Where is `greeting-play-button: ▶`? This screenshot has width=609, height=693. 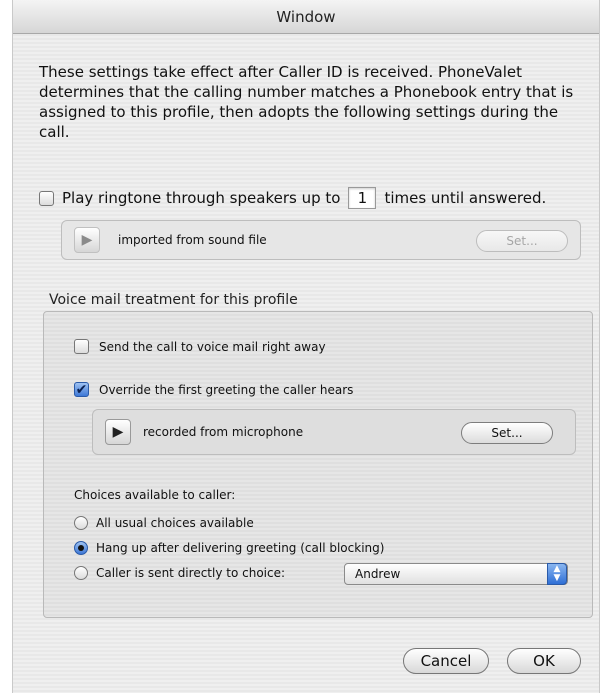 greeting-play-button: ▶ is located at coordinates (118, 432).